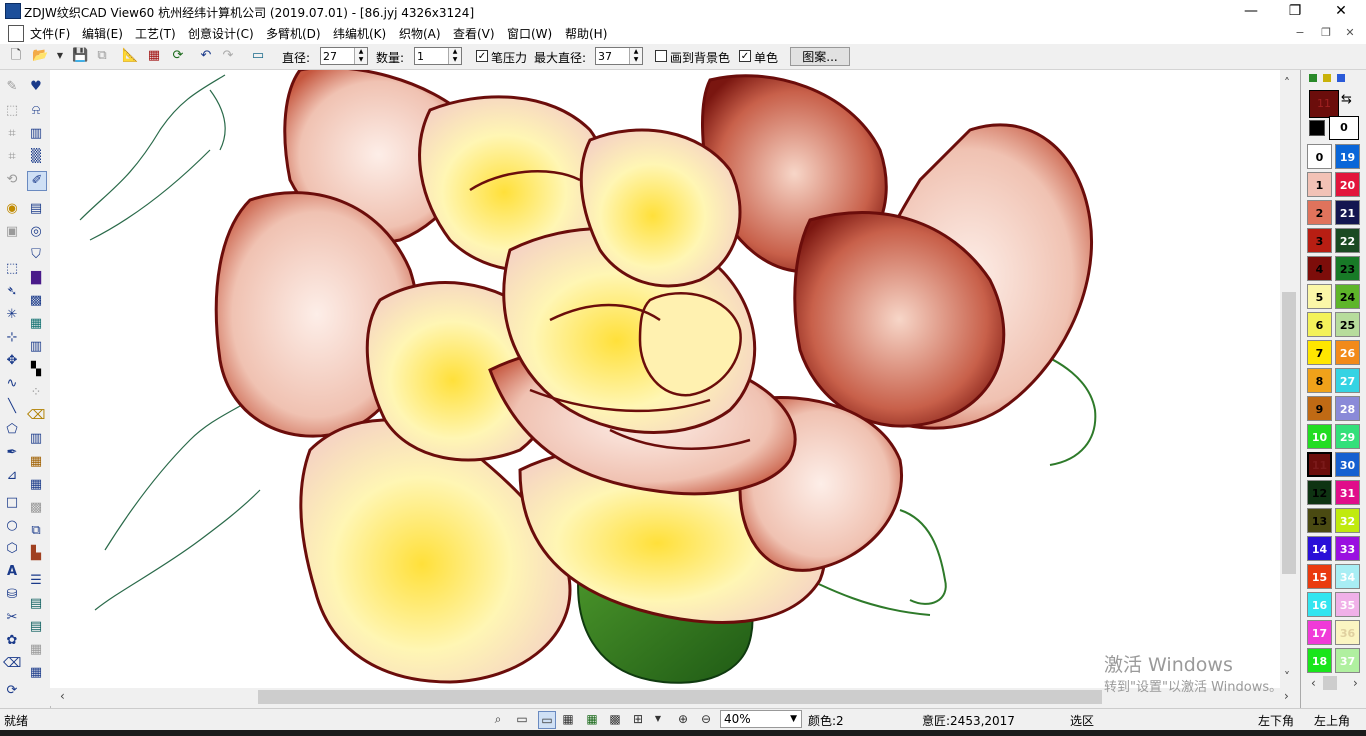  I want to click on loop-icon: ⟳, so click(12, 691).